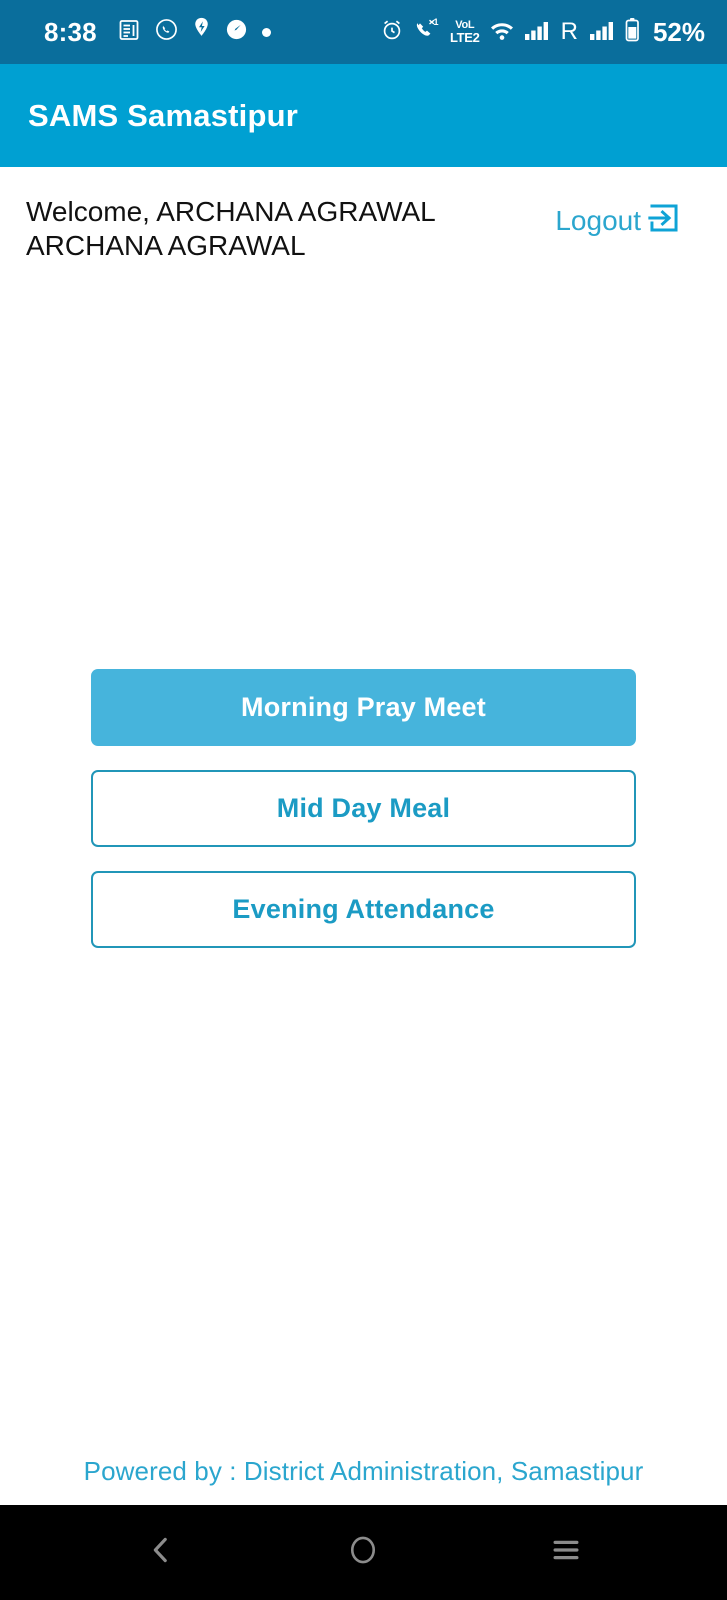  What do you see at coordinates (129, 32) in the screenshot?
I see `news-document-icon` at bounding box center [129, 32].